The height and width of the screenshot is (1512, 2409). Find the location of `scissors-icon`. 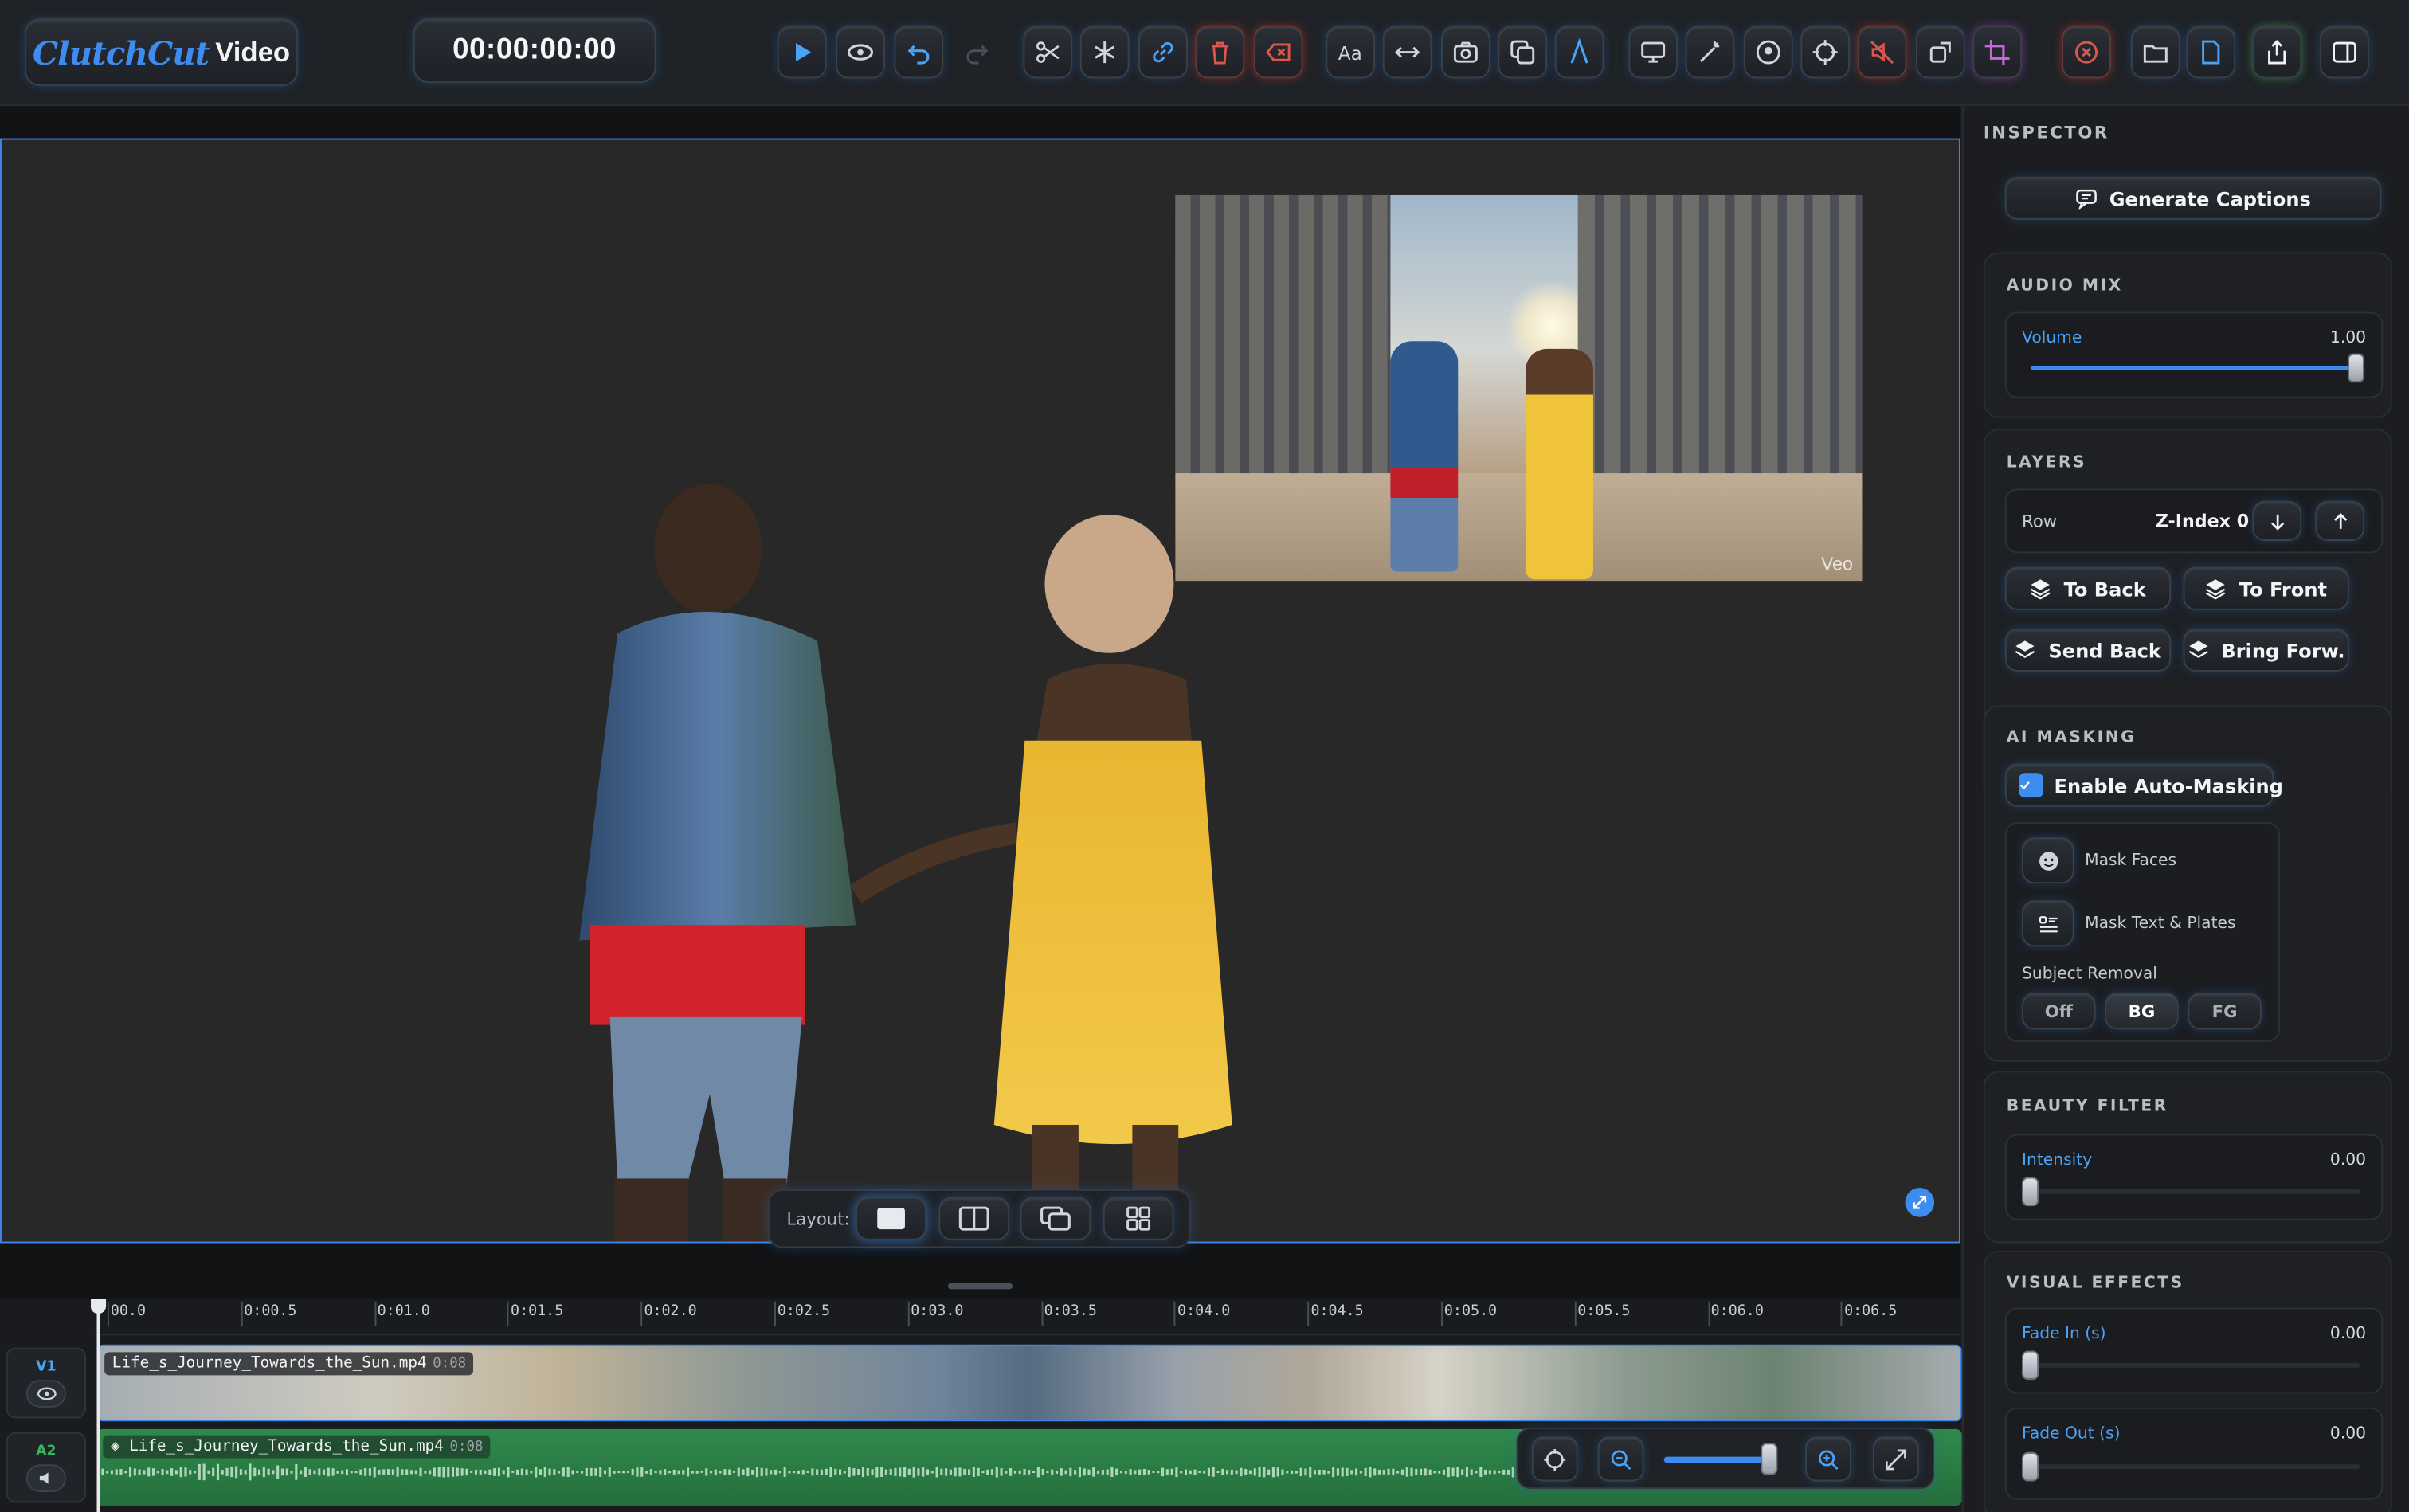

scissors-icon is located at coordinates (1048, 52).